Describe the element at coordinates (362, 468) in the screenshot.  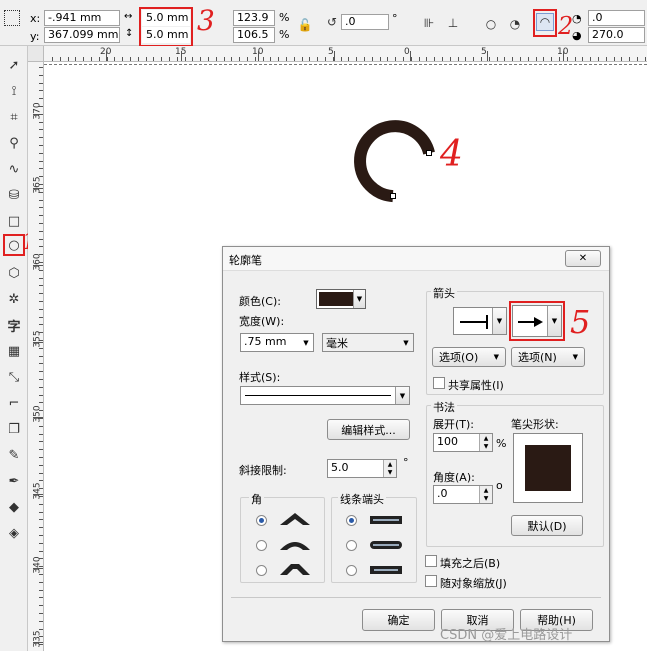
I see `miter-field: 5.0 ▲ ▼` at that location.